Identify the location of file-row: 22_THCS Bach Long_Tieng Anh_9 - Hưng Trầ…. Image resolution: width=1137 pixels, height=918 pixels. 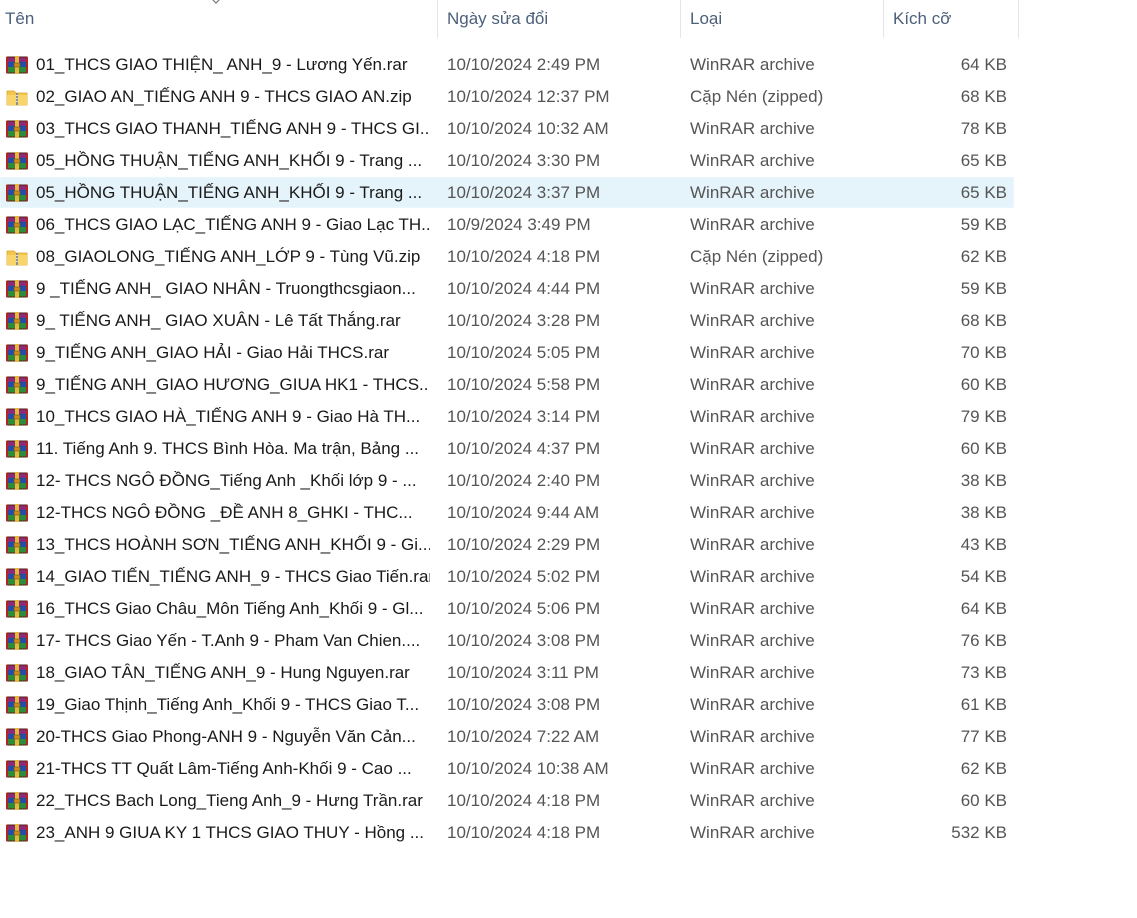
(509, 800).